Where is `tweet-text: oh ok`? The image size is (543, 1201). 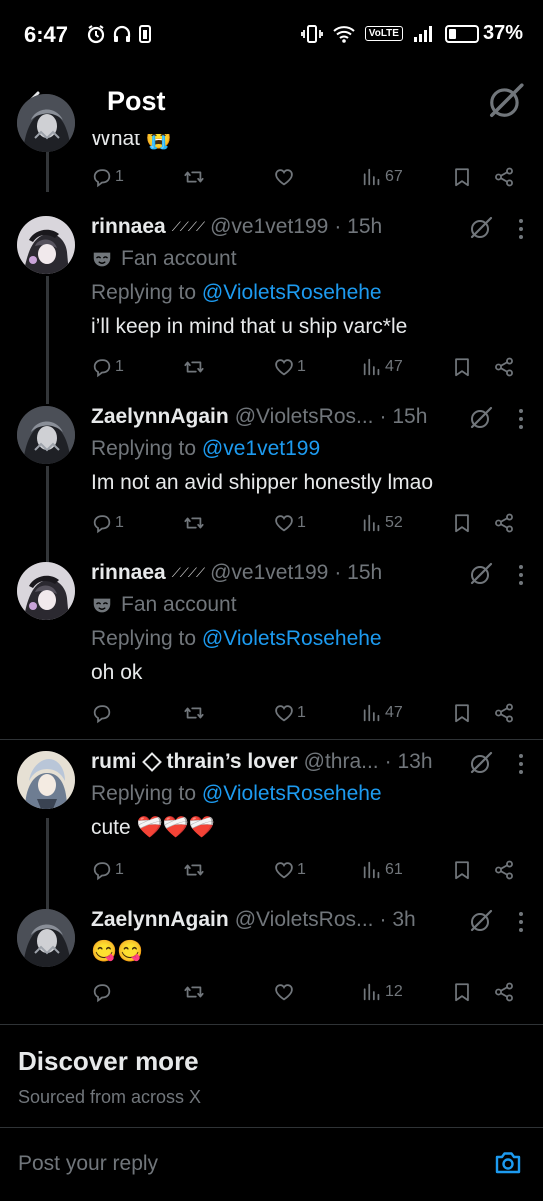
tweet-text: oh ok is located at coordinates (117, 672).